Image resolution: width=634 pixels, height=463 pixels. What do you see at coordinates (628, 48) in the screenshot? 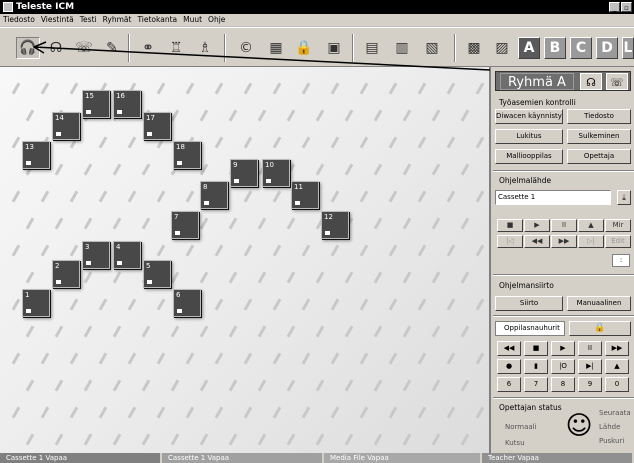
I see `group-l-button: L` at bounding box center [628, 48].